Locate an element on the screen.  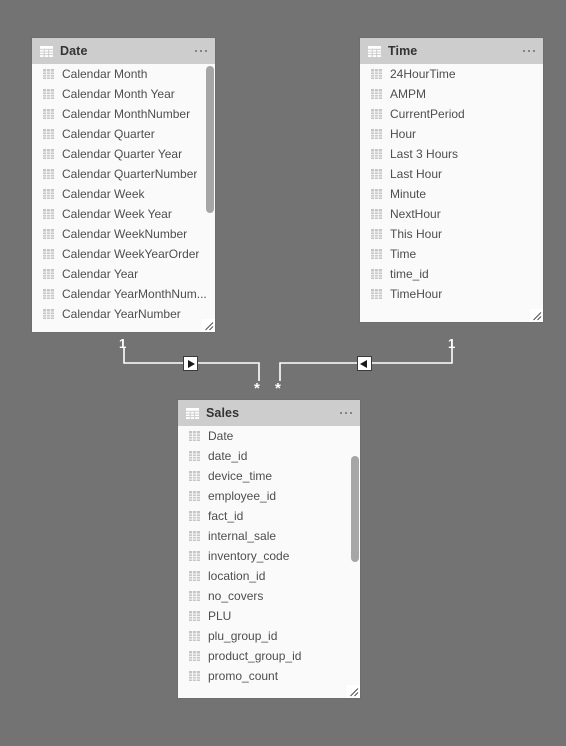
field-name: Time is located at coordinates (403, 254).